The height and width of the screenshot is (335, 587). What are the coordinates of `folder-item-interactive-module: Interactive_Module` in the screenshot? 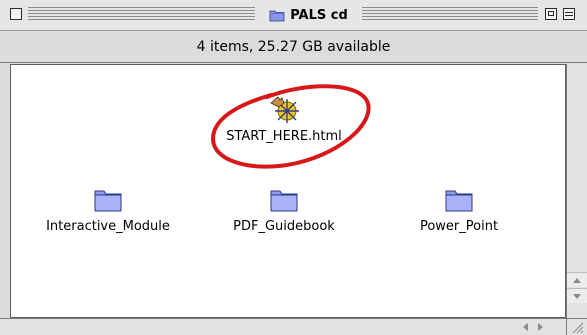 It's located at (108, 208).